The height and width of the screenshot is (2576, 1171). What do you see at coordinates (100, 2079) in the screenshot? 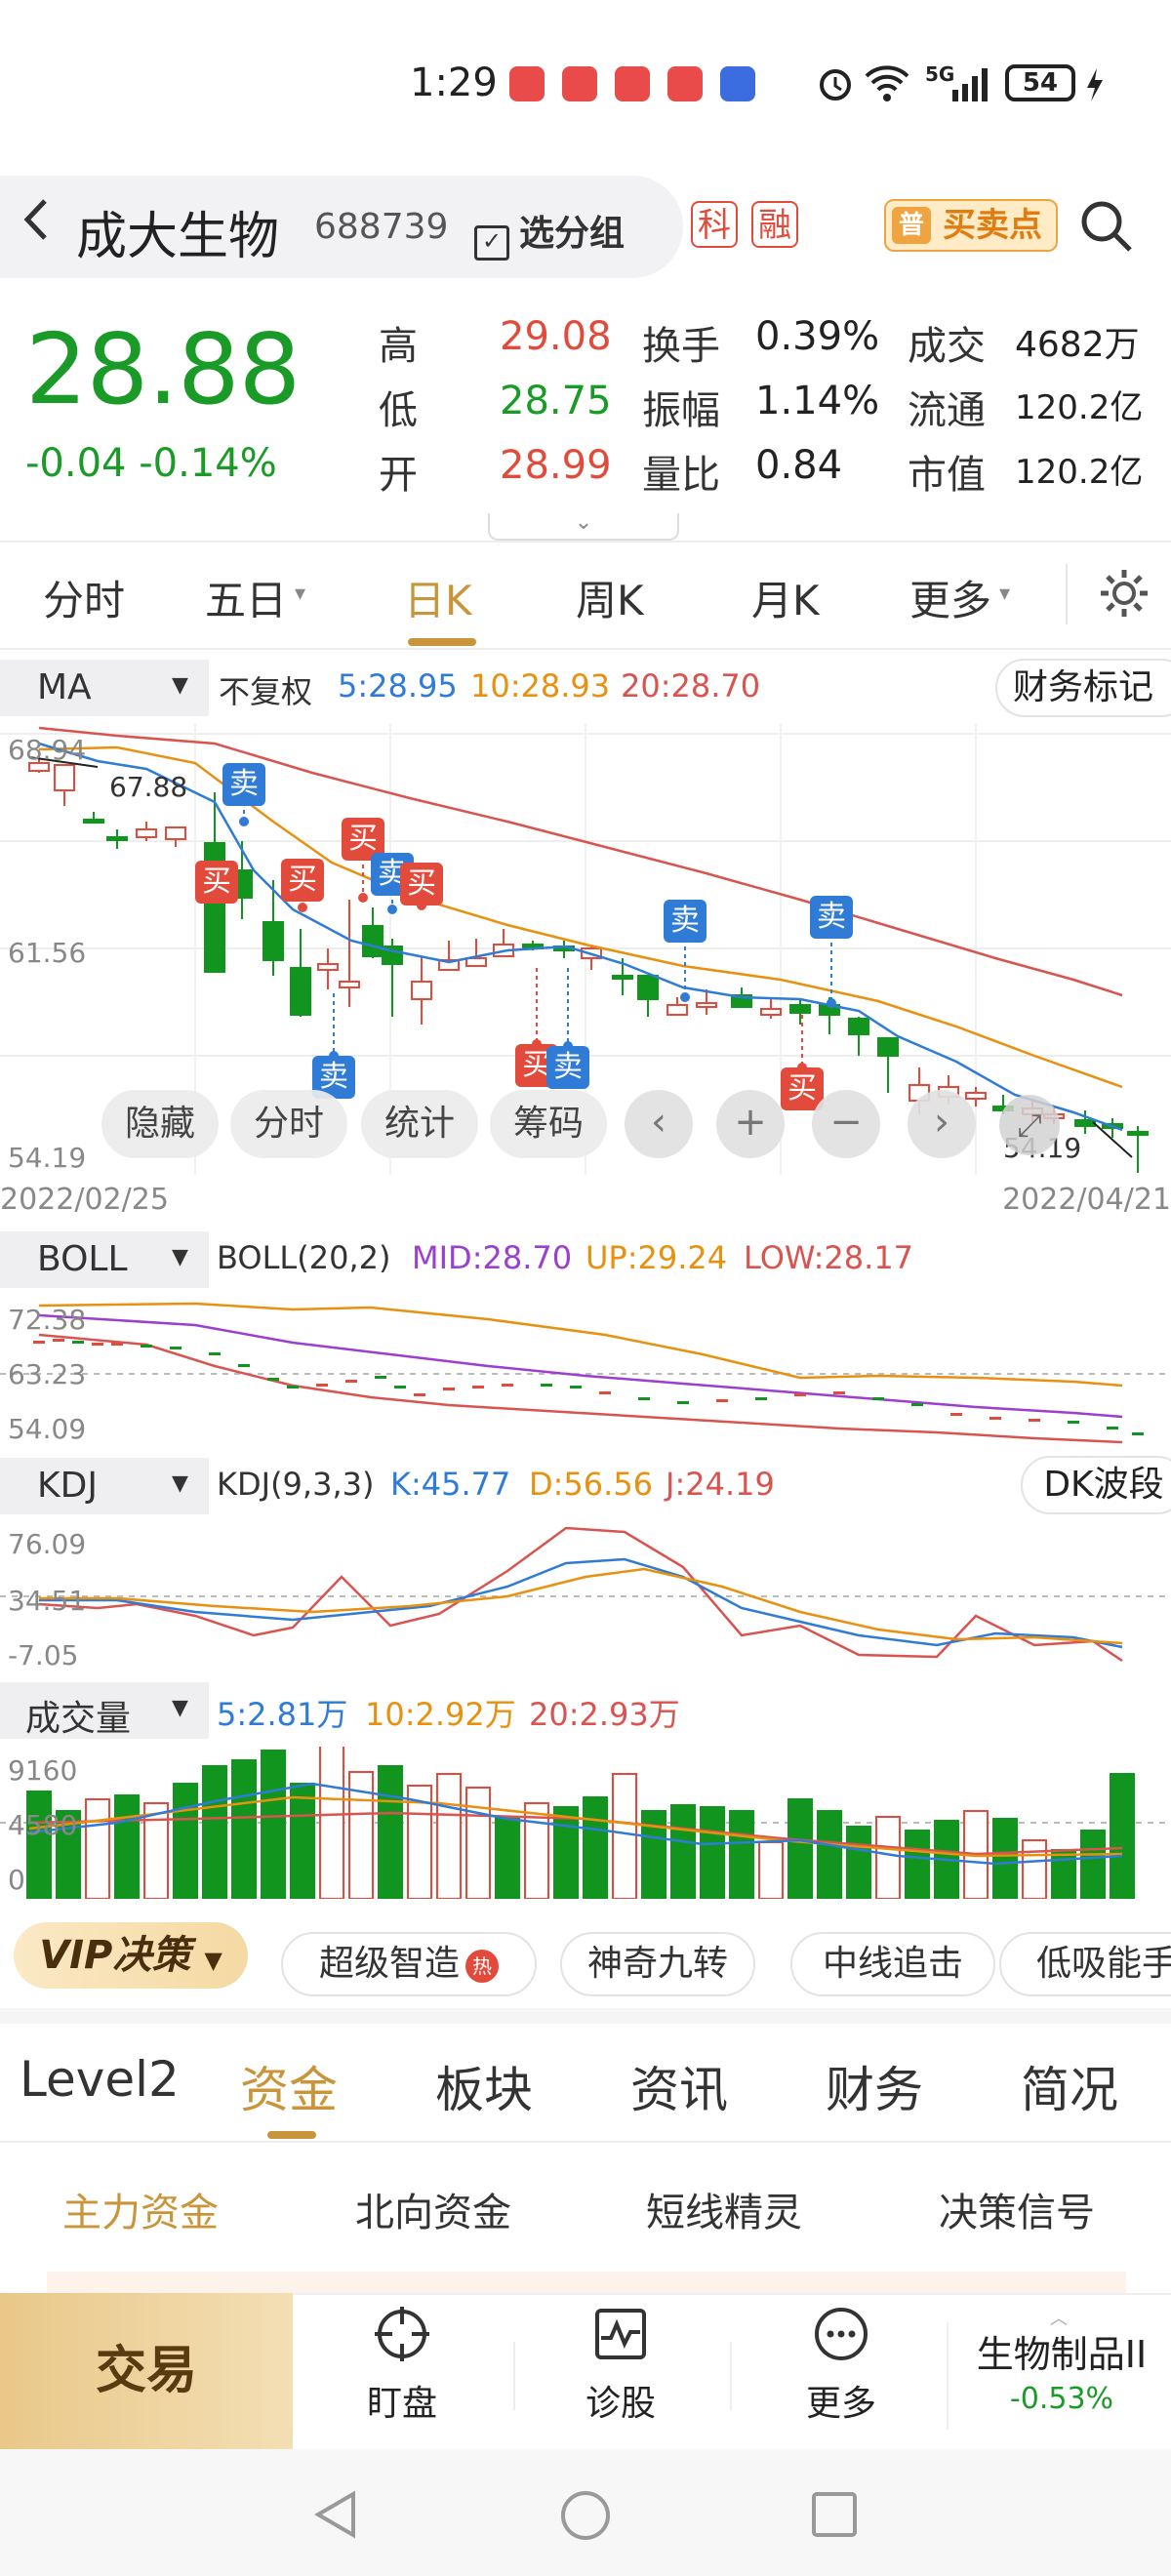
I see `detail-tab-0: Level2` at bounding box center [100, 2079].